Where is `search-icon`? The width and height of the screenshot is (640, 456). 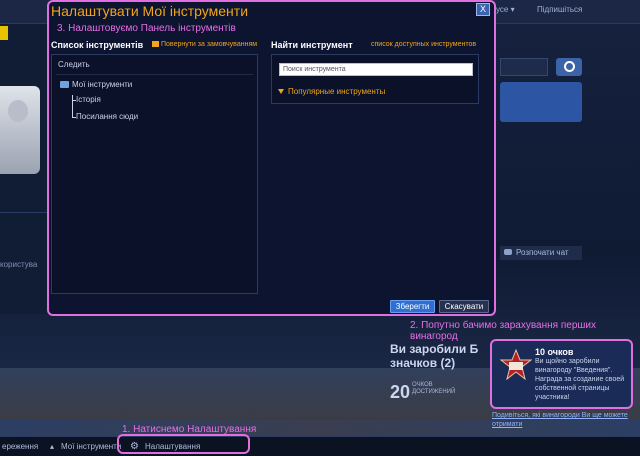 search-icon is located at coordinates (569, 67).